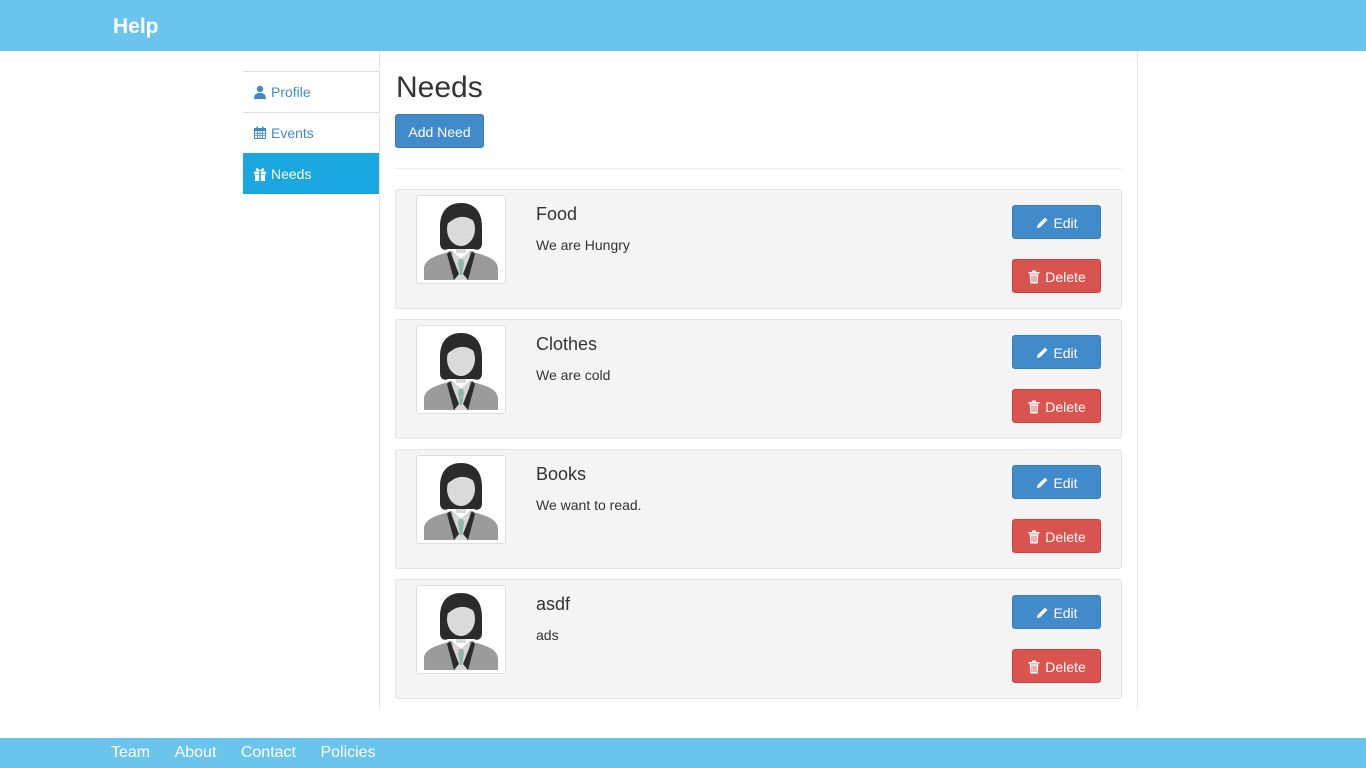 The image size is (1366, 768). I want to click on need-card: asdf ads Edit Delete, so click(758, 639).